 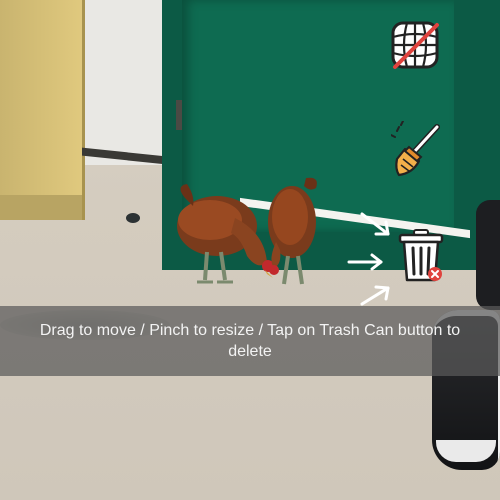 I want to click on clear-all-button, so click(x=418, y=149).